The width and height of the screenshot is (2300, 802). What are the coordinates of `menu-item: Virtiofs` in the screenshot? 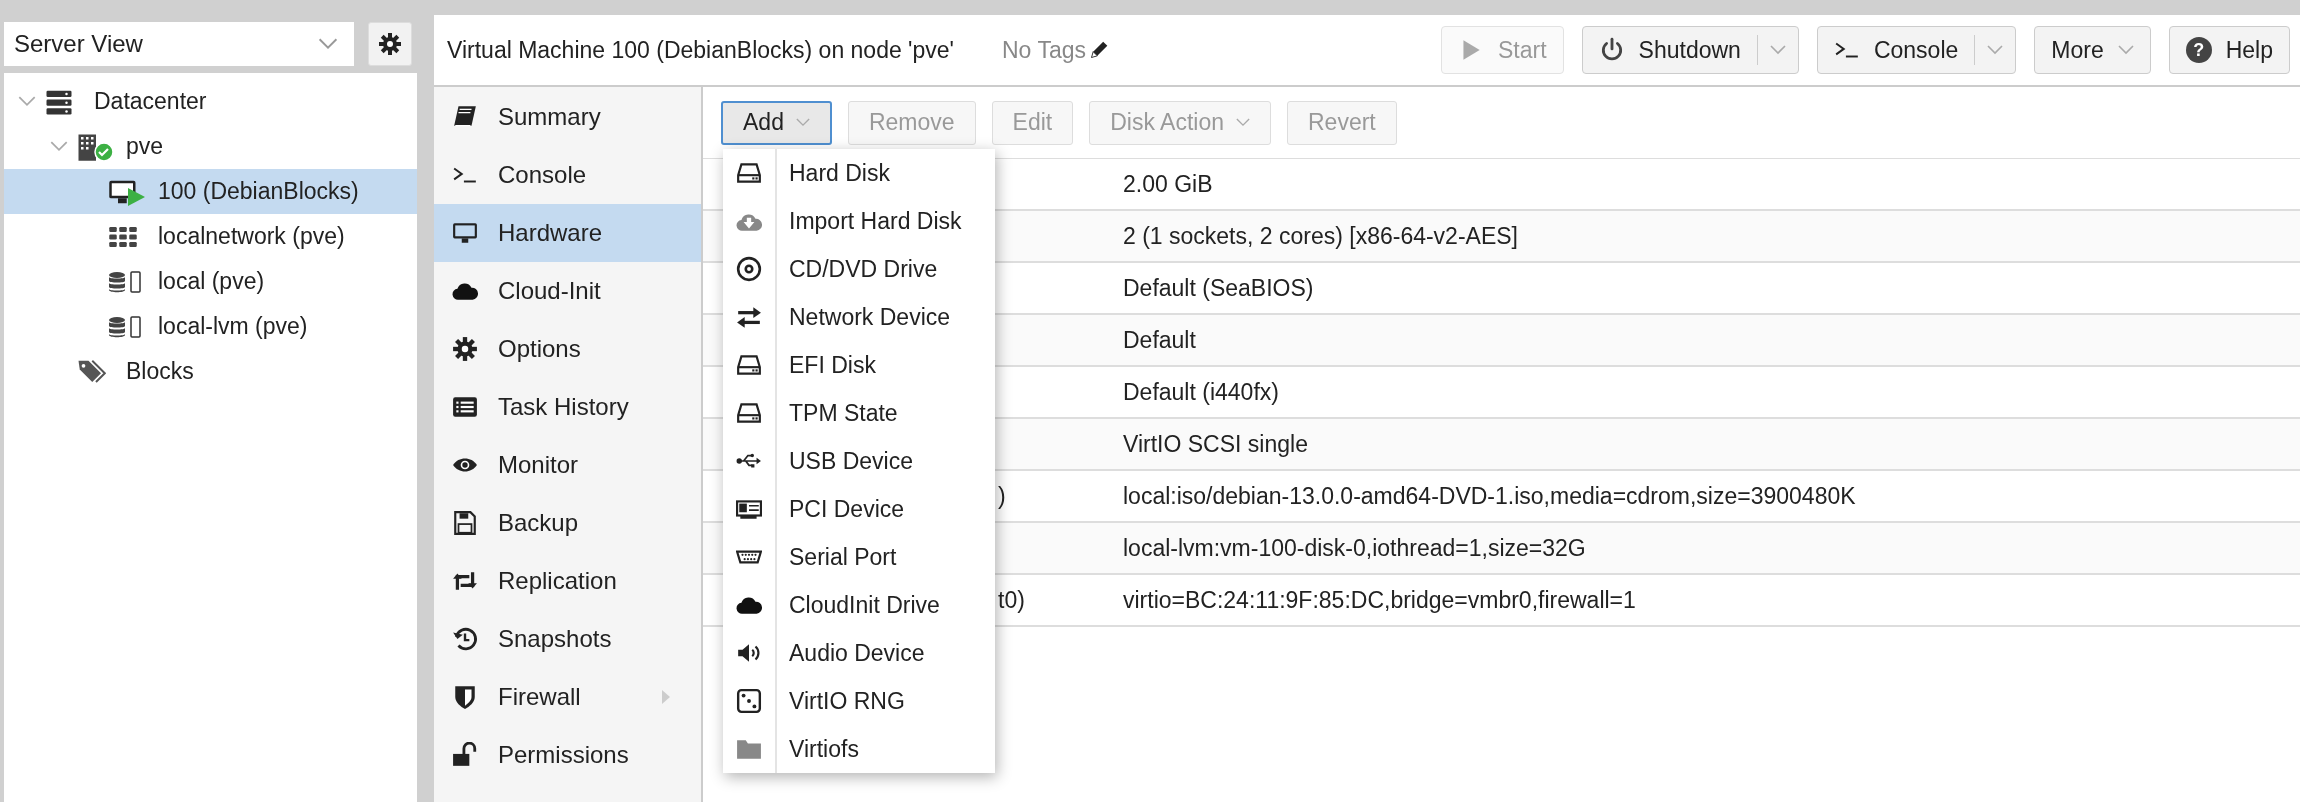 It's located at (859, 749).